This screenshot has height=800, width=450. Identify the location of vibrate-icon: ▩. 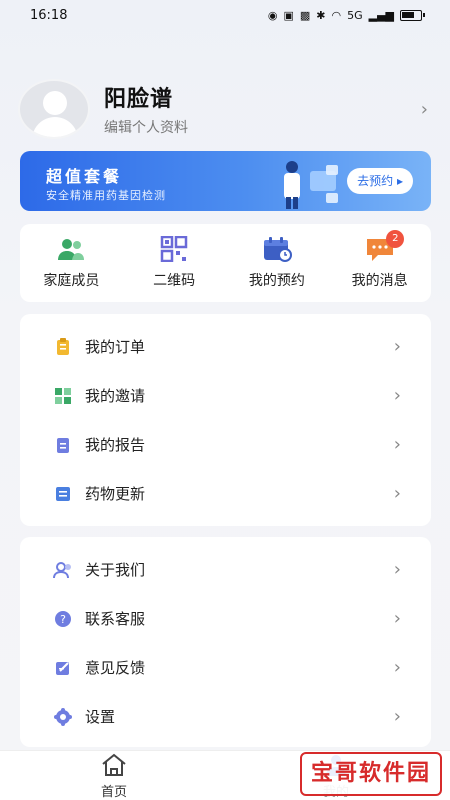
(305, 15).